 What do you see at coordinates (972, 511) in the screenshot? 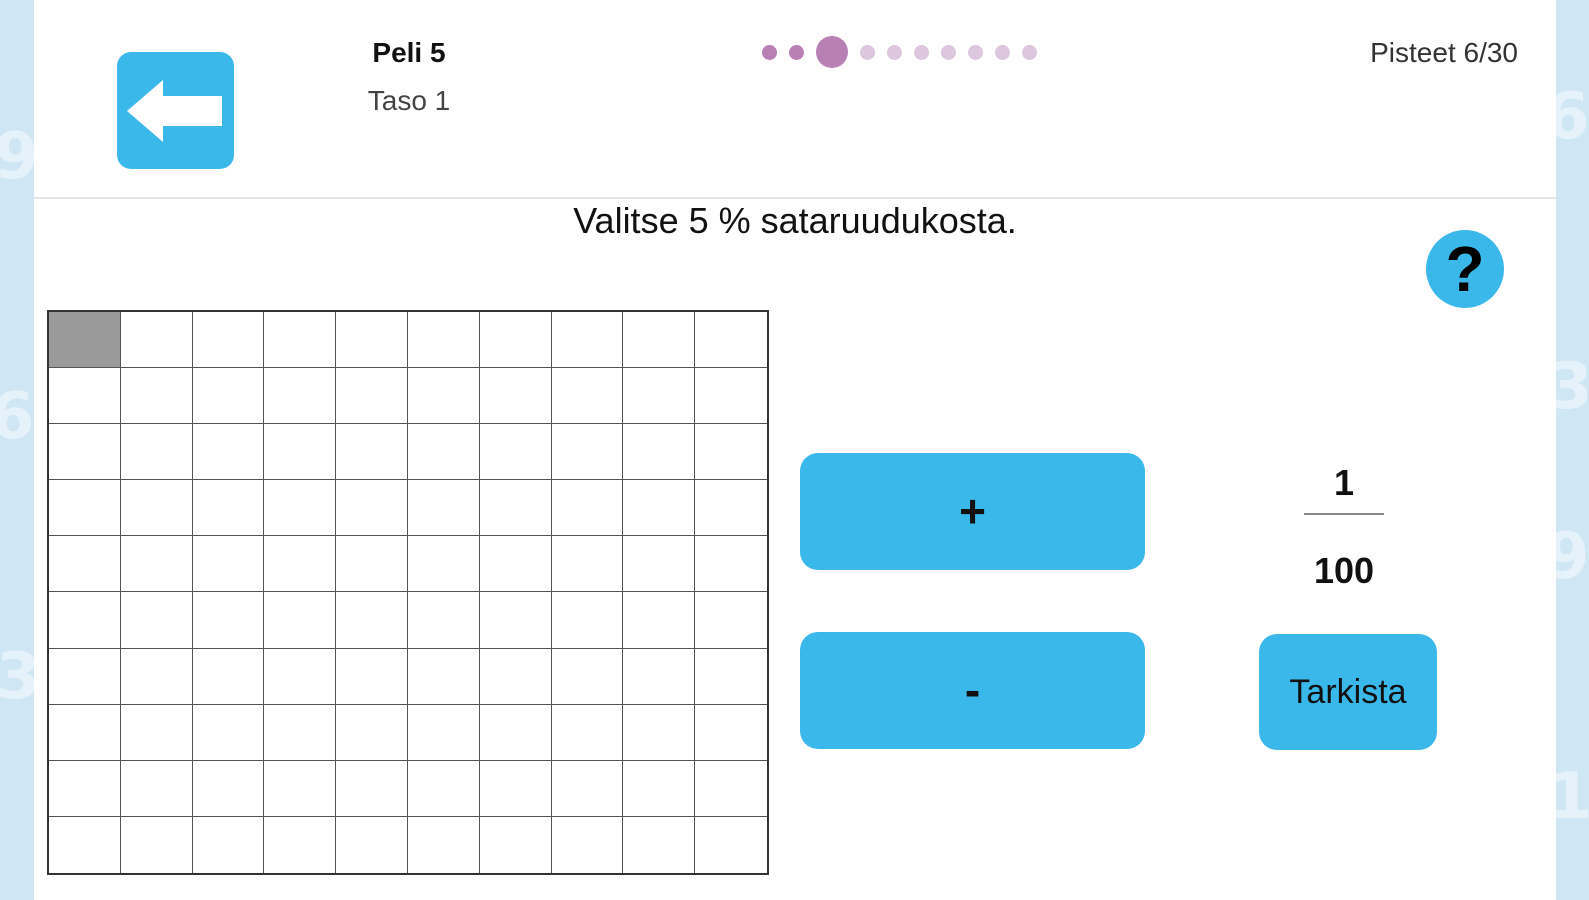
I see `plus-button: +` at bounding box center [972, 511].